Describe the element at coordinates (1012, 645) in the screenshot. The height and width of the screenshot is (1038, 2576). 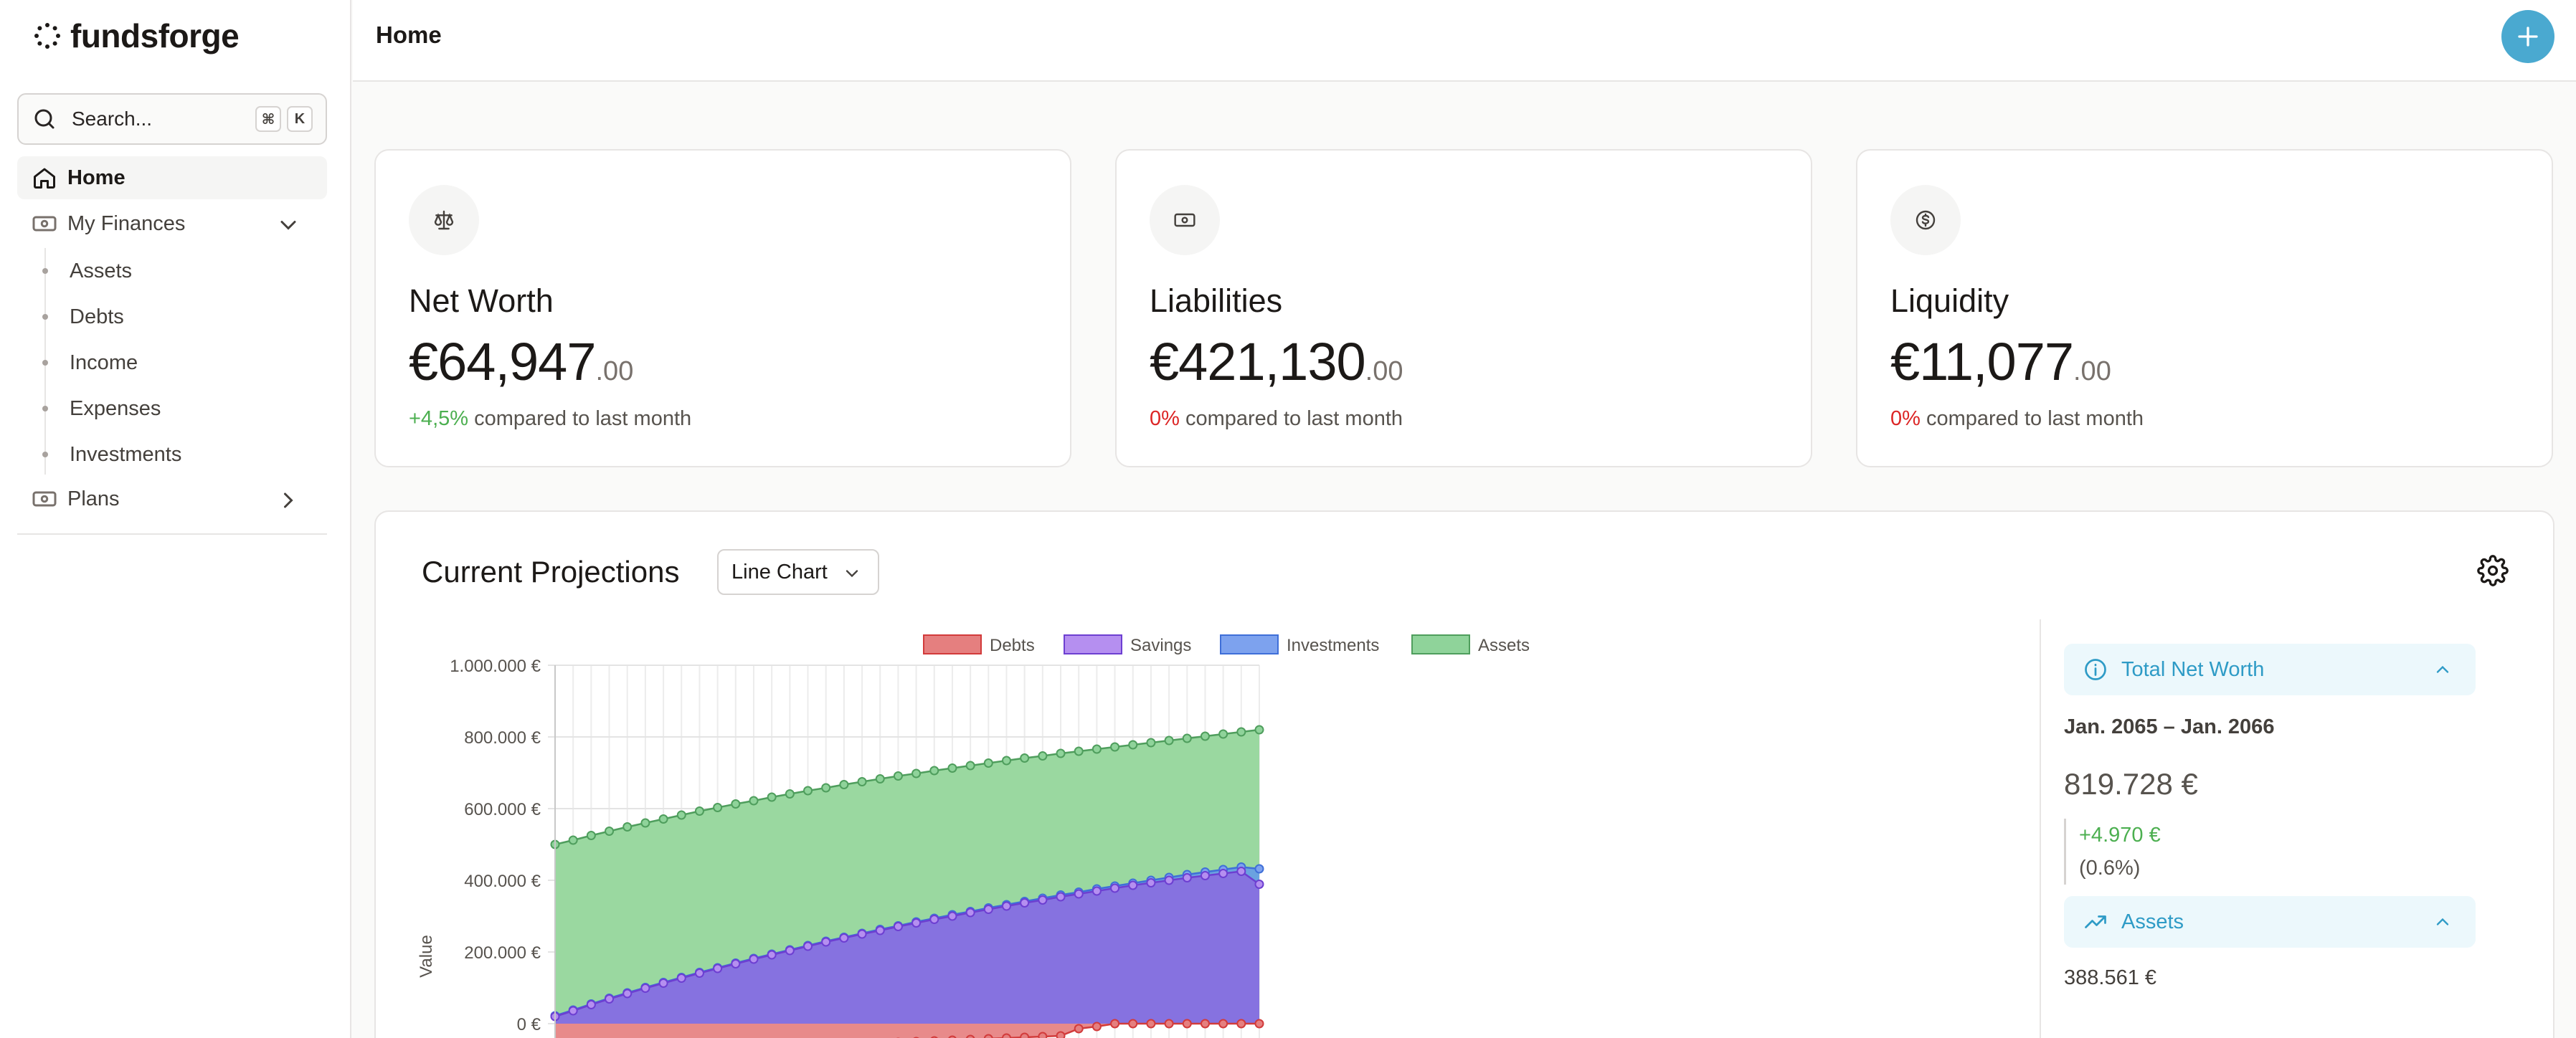
I see `legend-label-debts: Debts` at that location.